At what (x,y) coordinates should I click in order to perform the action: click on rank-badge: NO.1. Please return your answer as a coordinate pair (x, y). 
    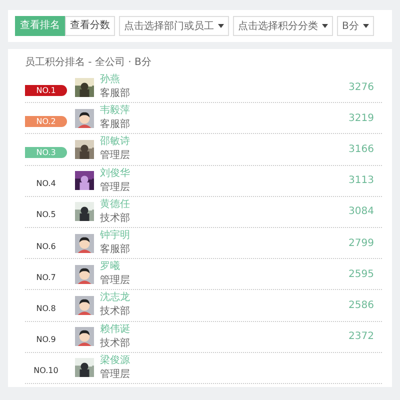
    Looking at the image, I should click on (46, 90).